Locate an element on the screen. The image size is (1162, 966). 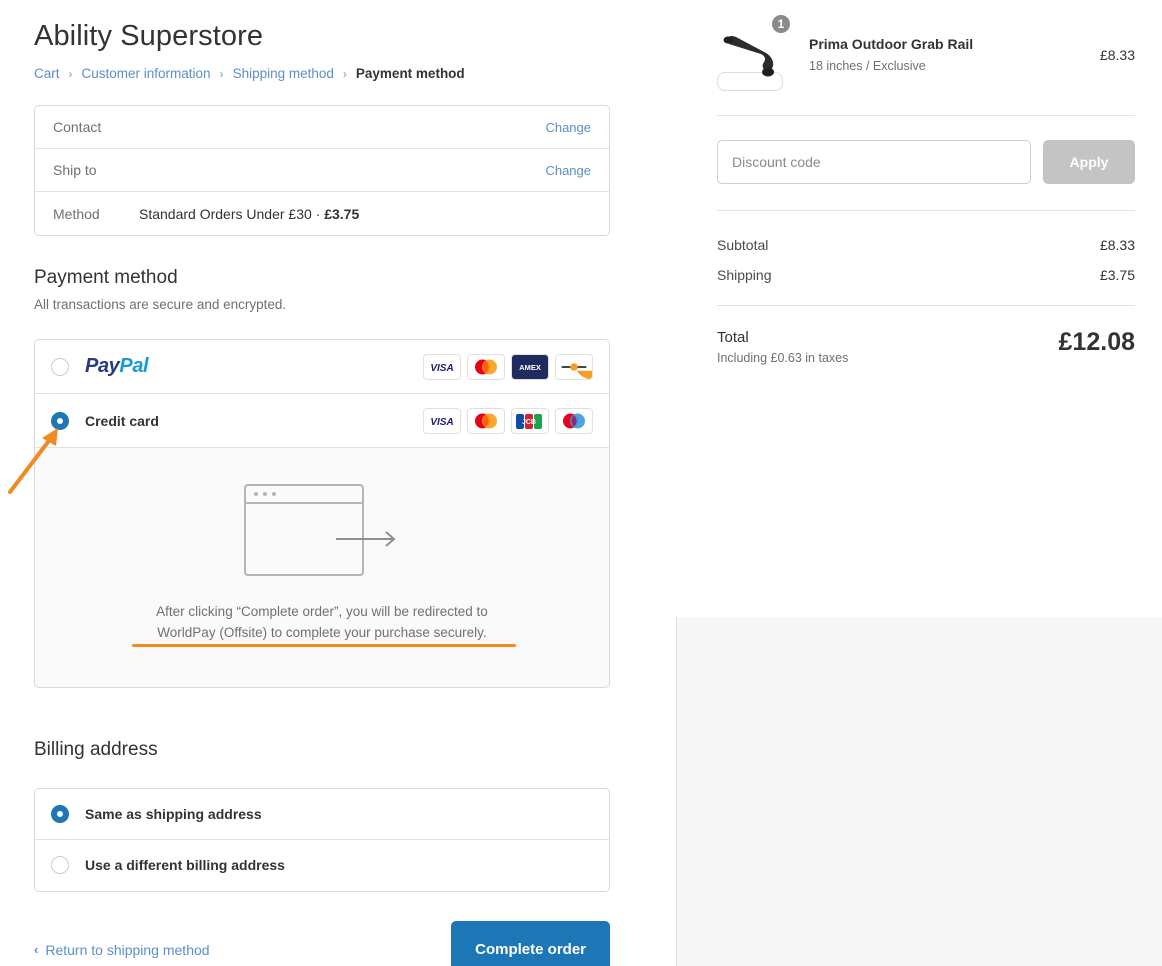
change-contact-link: Change is located at coordinates (568, 127).